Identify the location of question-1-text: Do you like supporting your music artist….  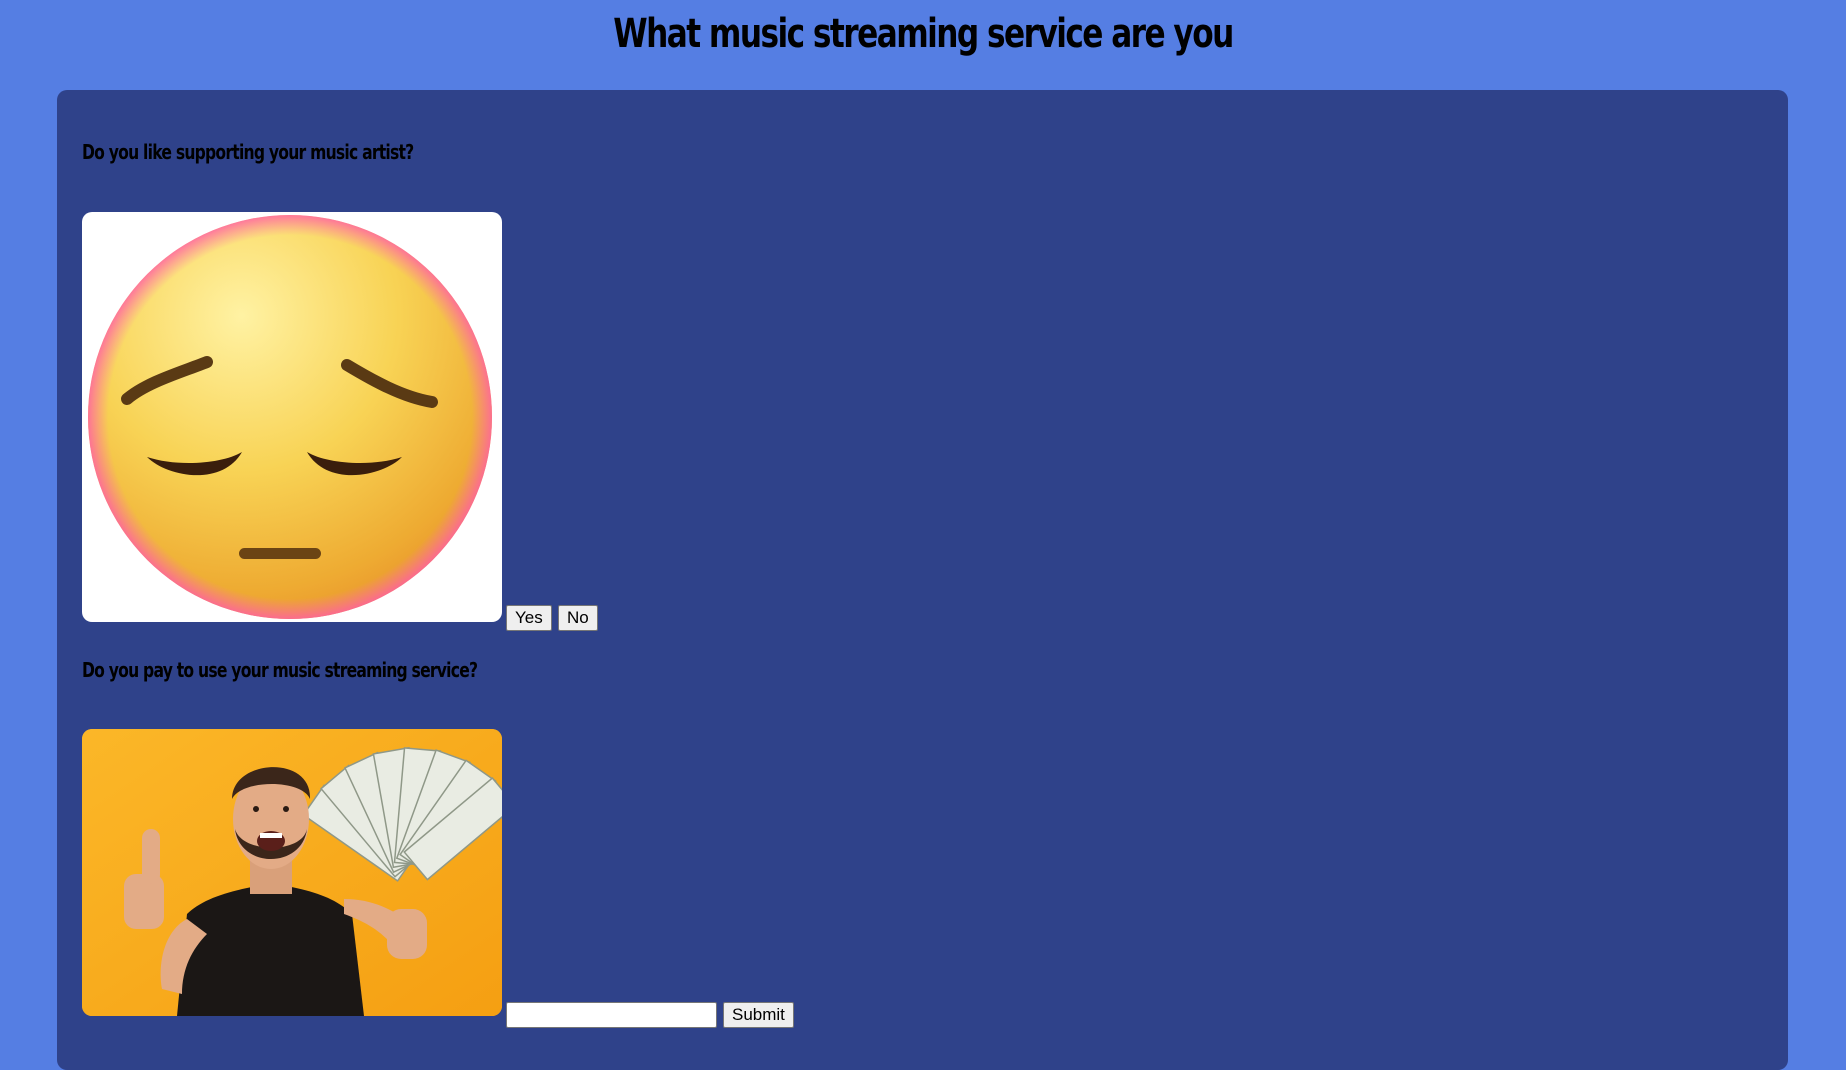
(248, 152).